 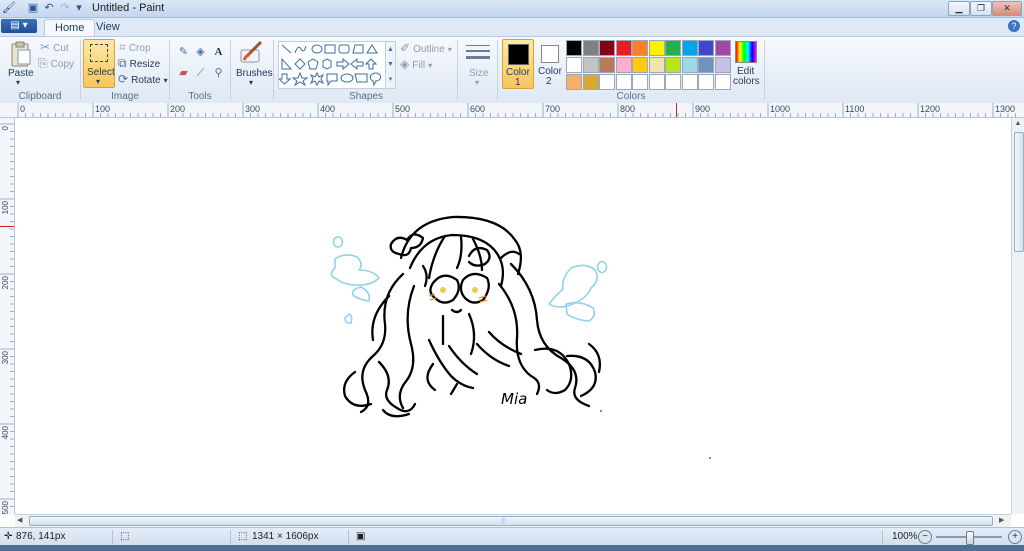 I want to click on fill-bucket-icon: ◈, so click(x=200, y=52).